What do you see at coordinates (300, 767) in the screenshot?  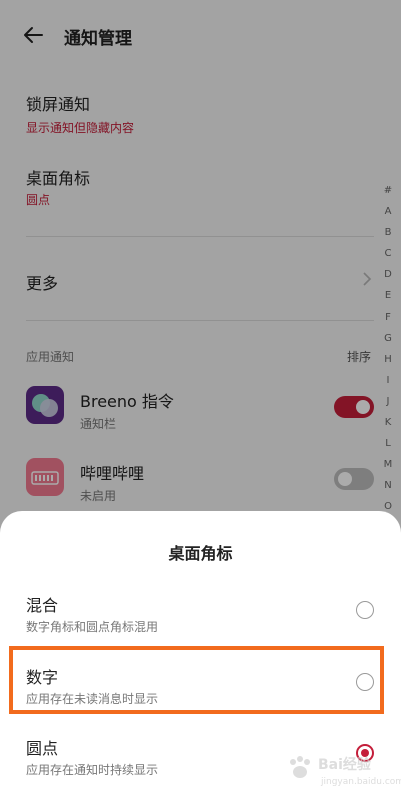 I see `paw-icon` at bounding box center [300, 767].